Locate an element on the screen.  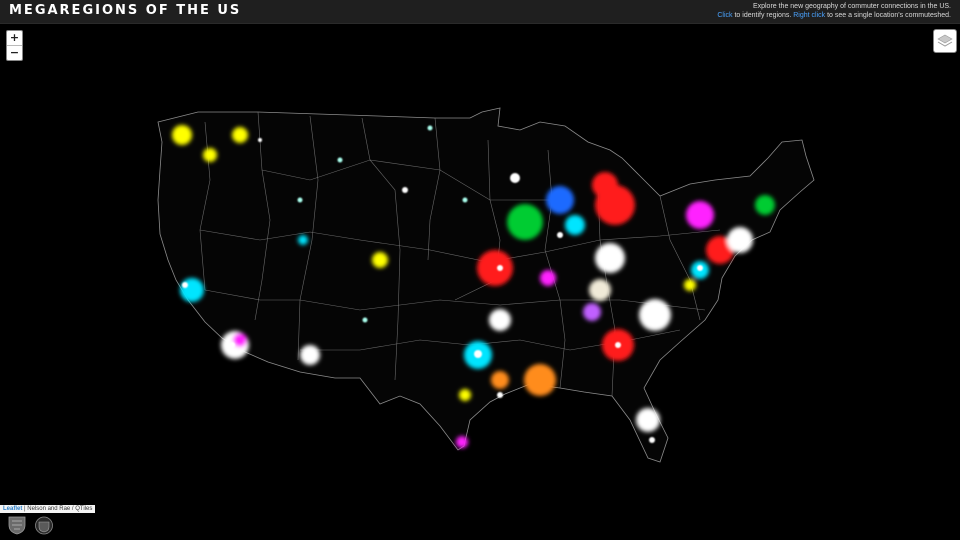
university-shield-icon is located at coordinates (17, 525).